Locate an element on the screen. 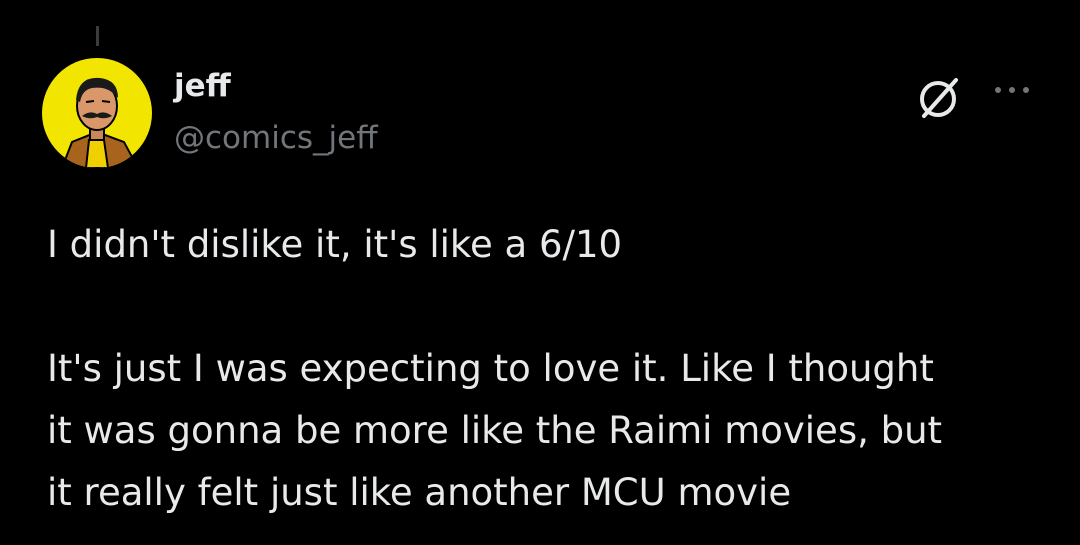  grok-icon is located at coordinates (938, 98).